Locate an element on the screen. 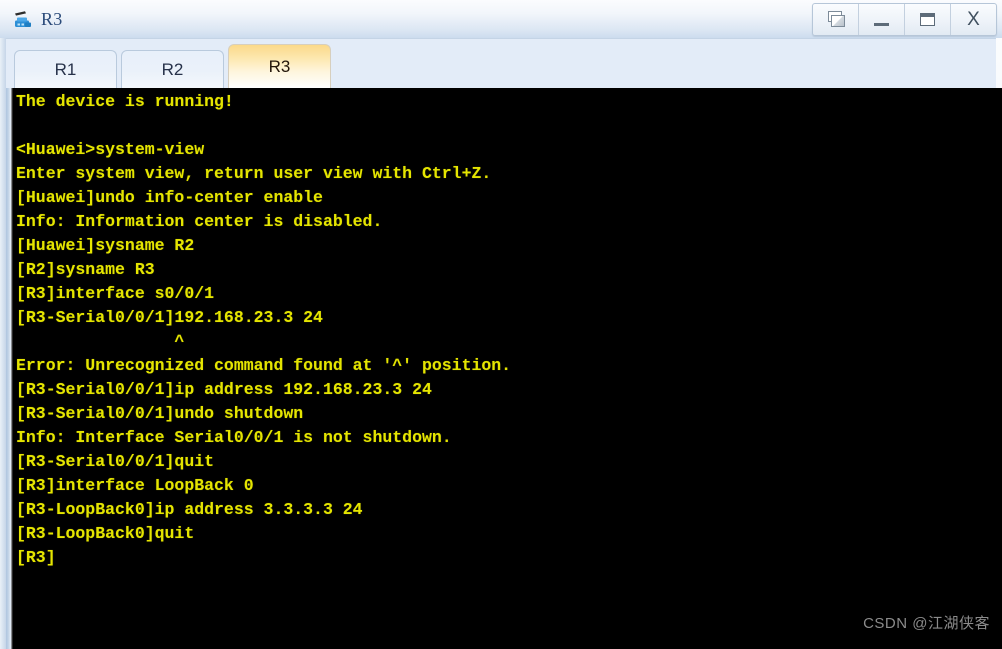 This screenshot has width=1002, height=649. tab-r2: R2 is located at coordinates (172, 69).